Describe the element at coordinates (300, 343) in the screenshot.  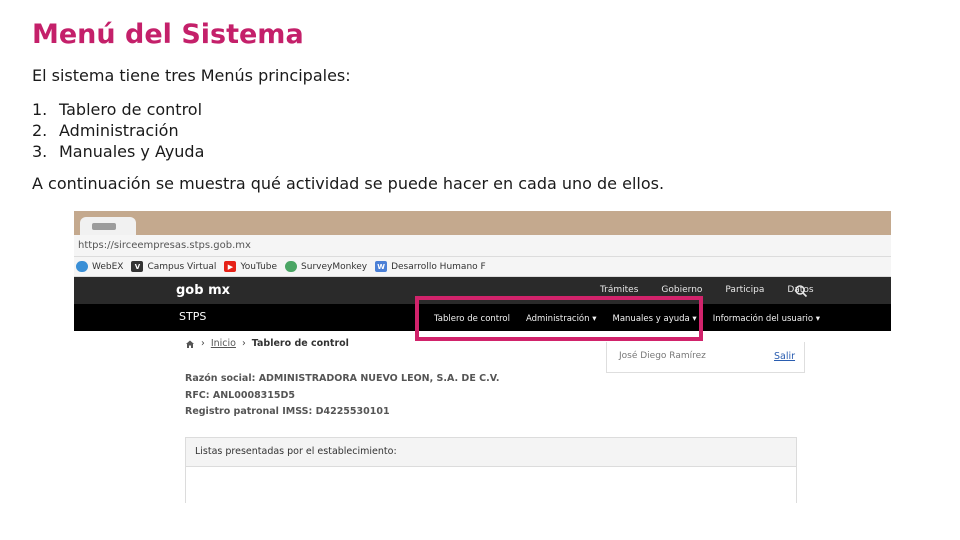
I see `breadcrumb-current: Tablero de control` at that location.